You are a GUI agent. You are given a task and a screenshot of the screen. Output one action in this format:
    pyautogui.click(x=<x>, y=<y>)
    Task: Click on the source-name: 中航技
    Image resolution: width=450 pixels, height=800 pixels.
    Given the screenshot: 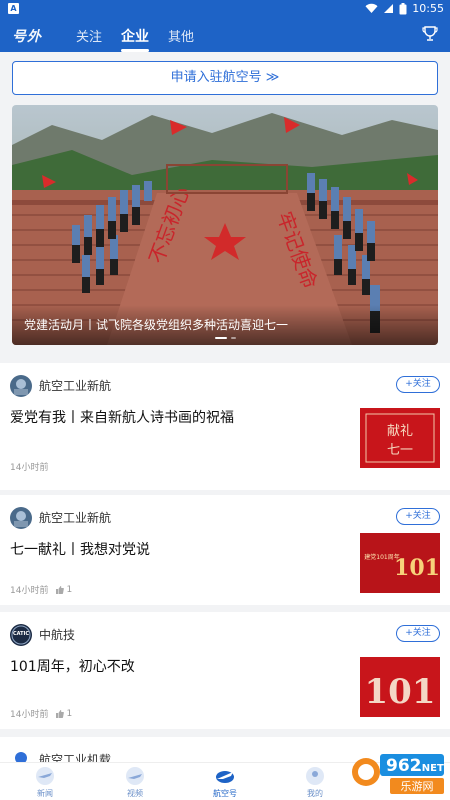 What is the action you would take?
    pyautogui.click(x=57, y=634)
    